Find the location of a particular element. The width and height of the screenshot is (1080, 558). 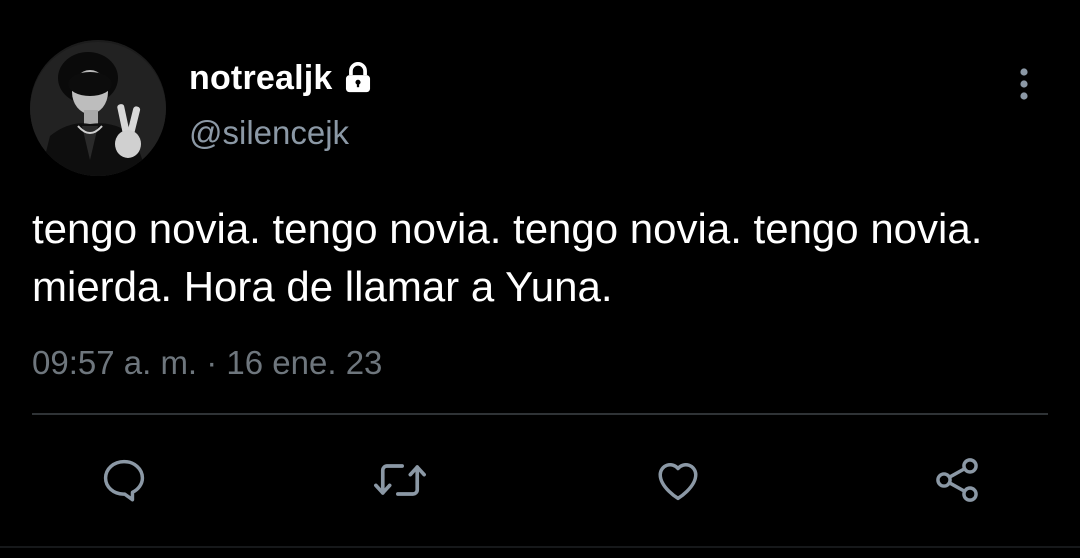

share-icon is located at coordinates (957, 480).